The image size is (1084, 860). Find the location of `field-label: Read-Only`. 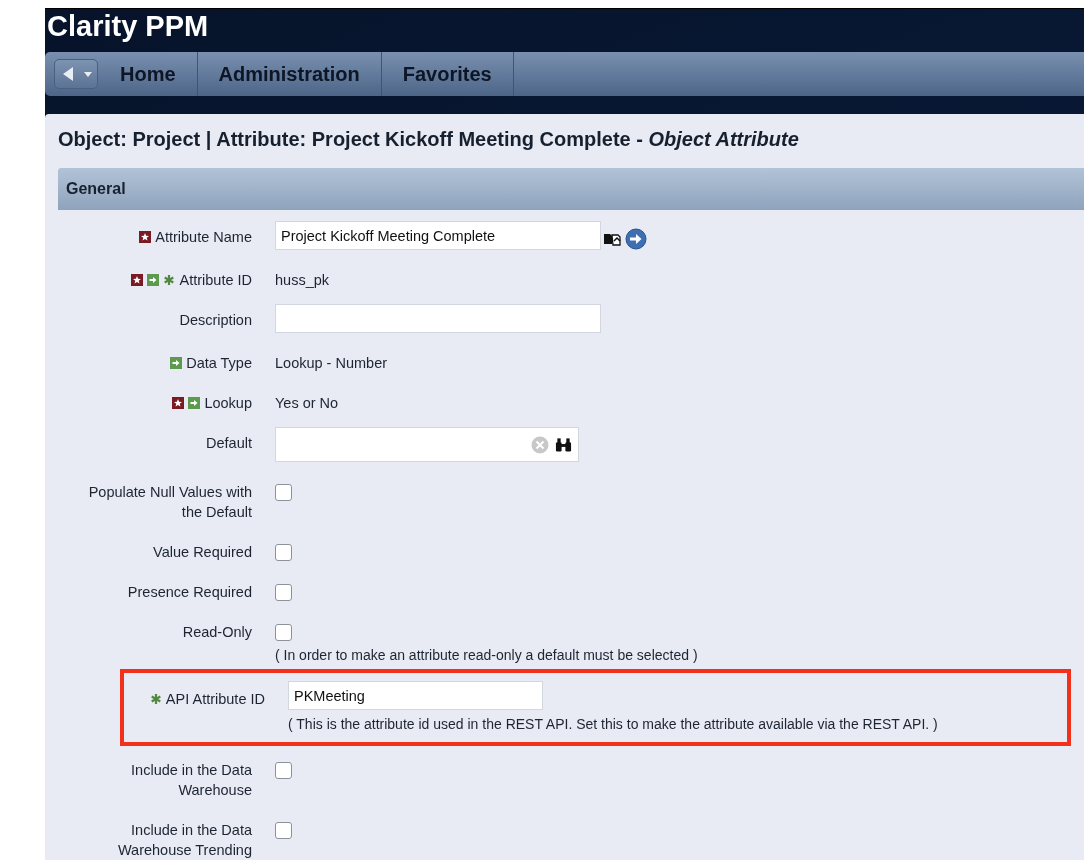

field-label: Read-Only is located at coordinates (217, 632).